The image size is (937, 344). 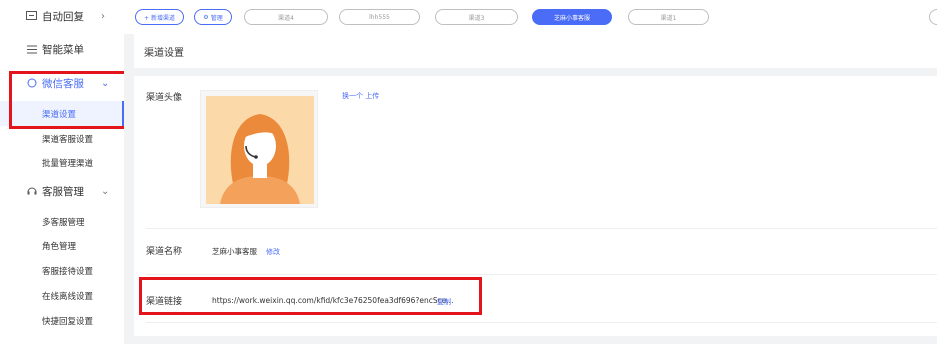 I want to click on sidebar-subitem-role-manage: 角色管理, so click(x=62, y=245).